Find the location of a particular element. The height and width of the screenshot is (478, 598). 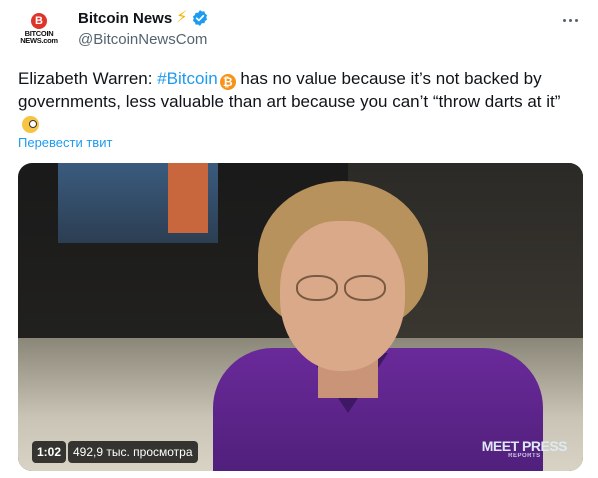

bitcoin-news-logo-icon: B is located at coordinates (39, 20).